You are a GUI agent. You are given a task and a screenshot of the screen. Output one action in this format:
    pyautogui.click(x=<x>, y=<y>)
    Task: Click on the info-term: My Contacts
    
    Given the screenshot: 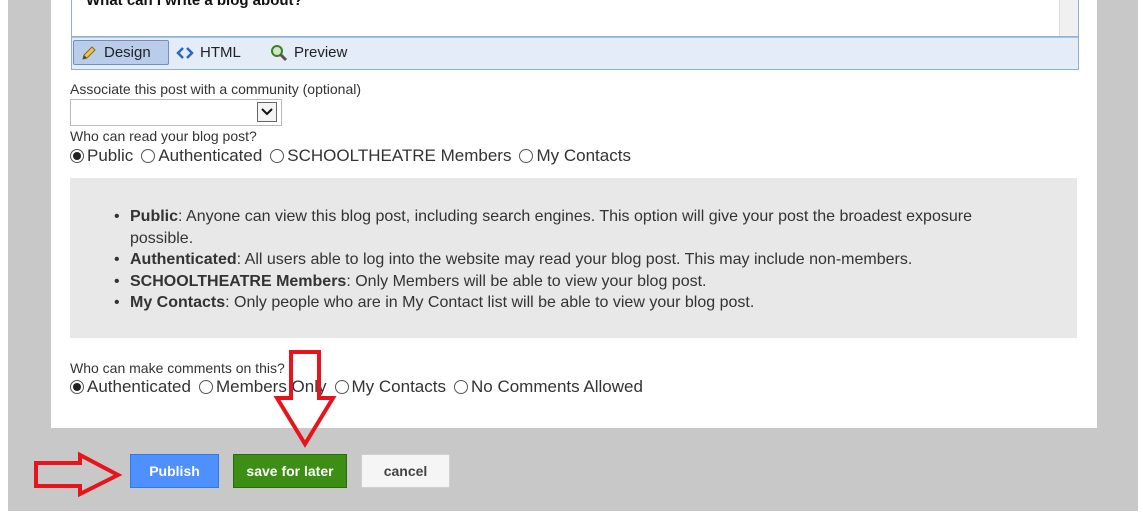 What is the action you would take?
    pyautogui.click(x=178, y=302)
    